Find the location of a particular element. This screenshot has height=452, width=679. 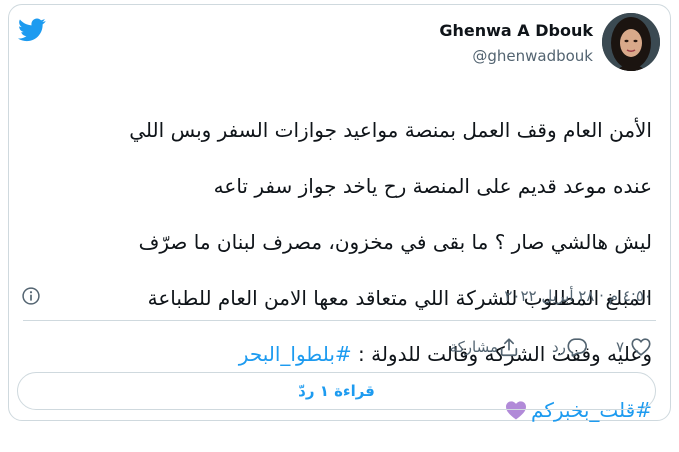

author-block: Ghenwa A Dbouk @ghenwadbouk is located at coordinates (516, 43).